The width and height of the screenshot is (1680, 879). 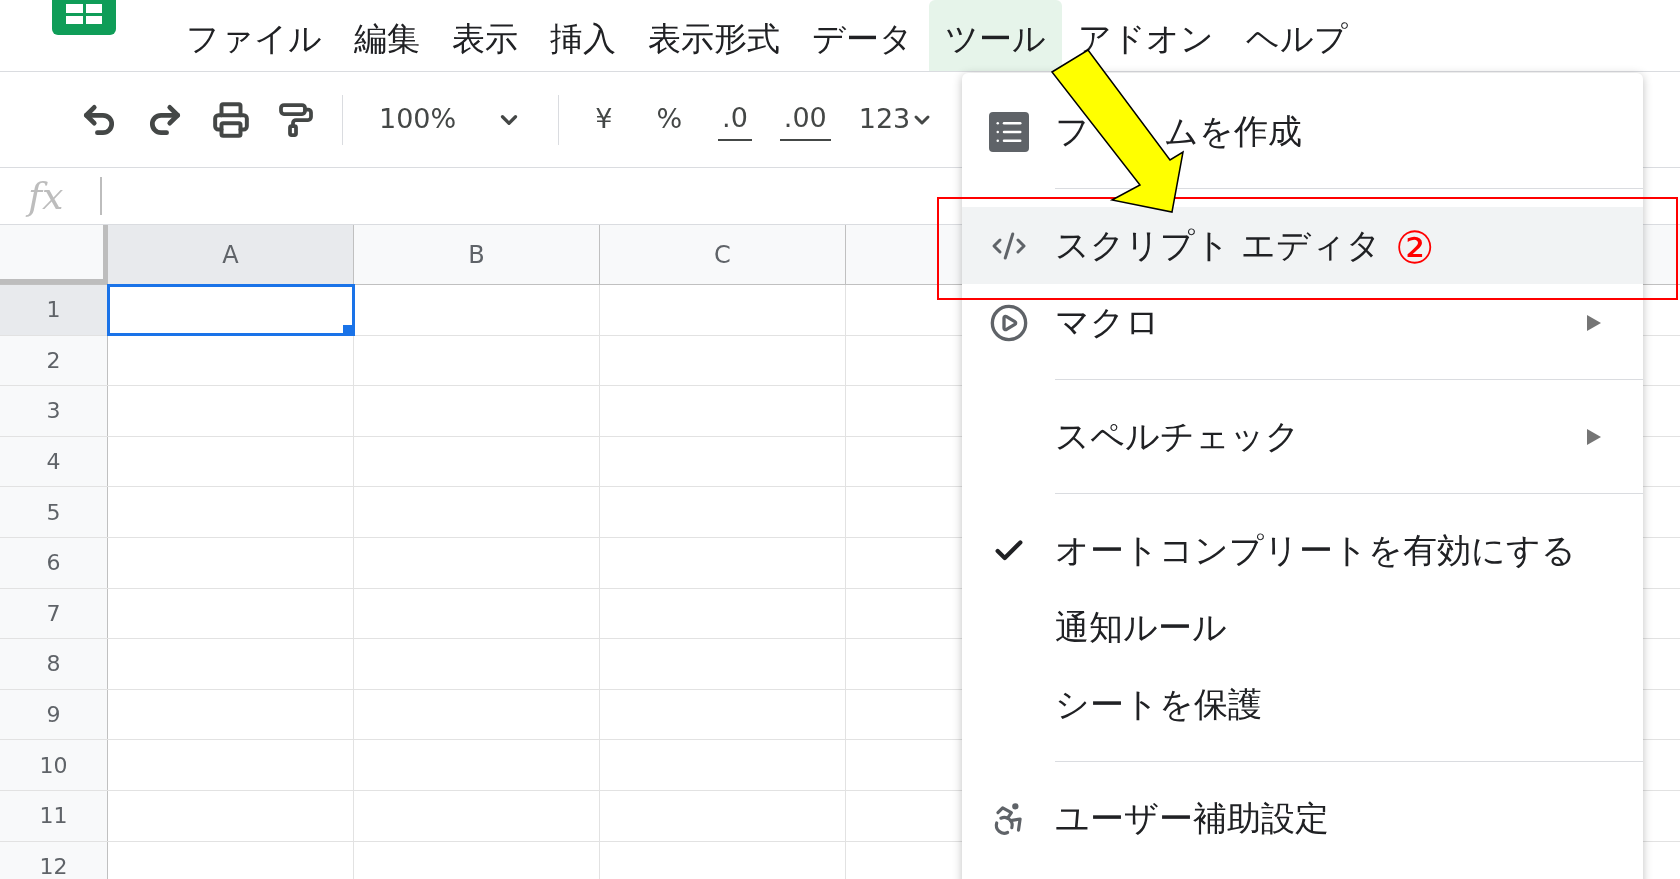 What do you see at coordinates (1297, 35) in the screenshot?
I see `menu-item: ヘルプ` at bounding box center [1297, 35].